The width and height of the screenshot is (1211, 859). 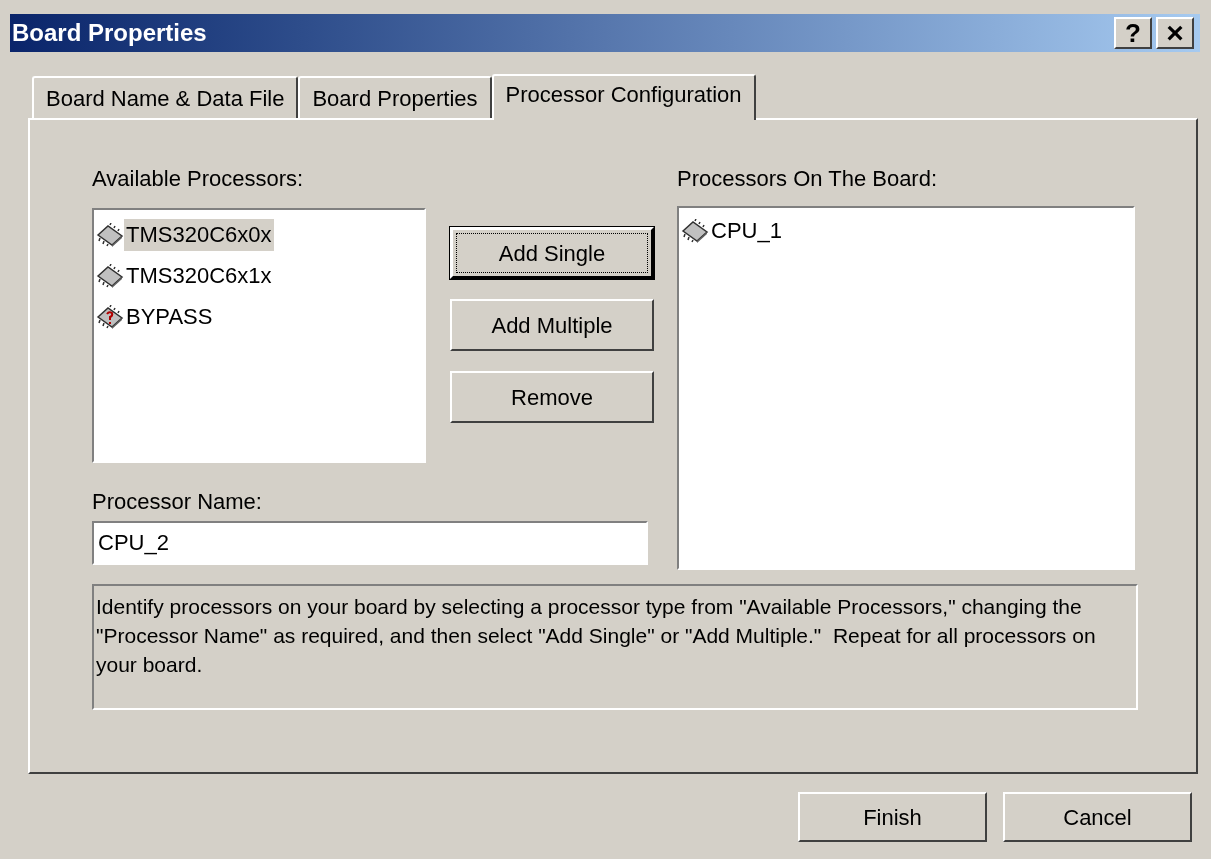 What do you see at coordinates (199, 234) in the screenshot?
I see `processor-item: TMS320C6x0x` at bounding box center [199, 234].